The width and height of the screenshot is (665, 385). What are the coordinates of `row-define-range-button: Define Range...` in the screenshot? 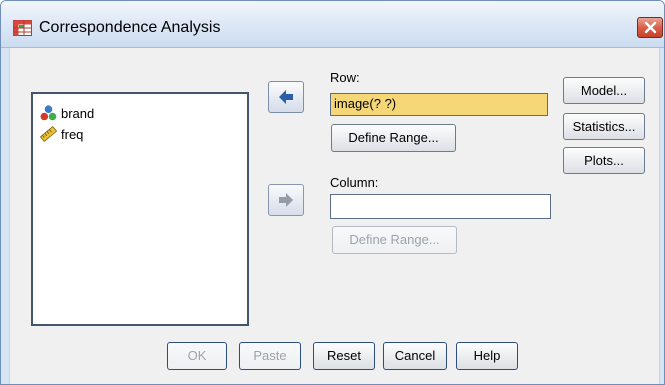 It's located at (393, 138).